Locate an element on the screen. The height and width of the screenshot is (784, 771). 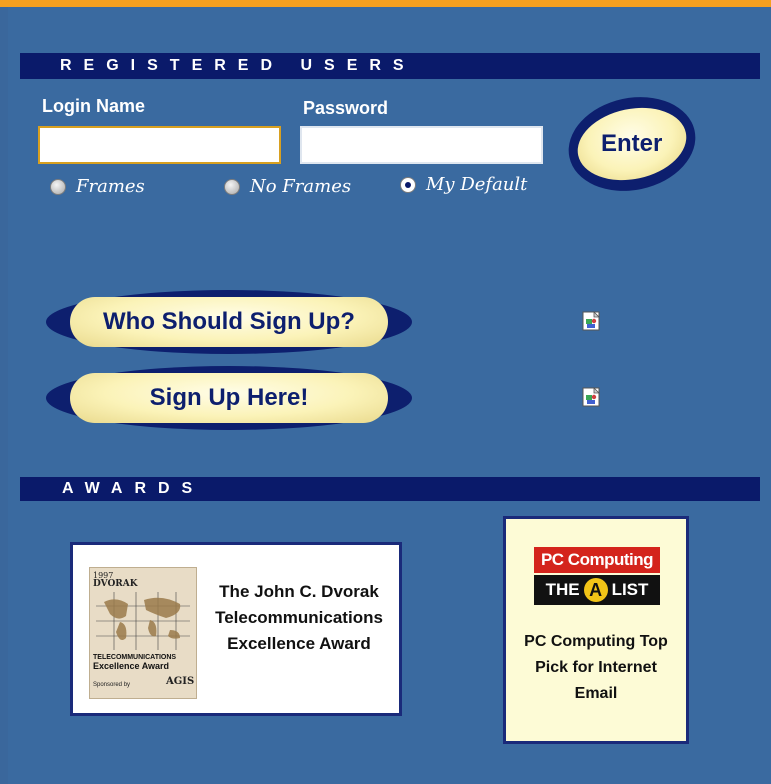
badge-line2: Excellence Award is located at coordinates (131, 666).